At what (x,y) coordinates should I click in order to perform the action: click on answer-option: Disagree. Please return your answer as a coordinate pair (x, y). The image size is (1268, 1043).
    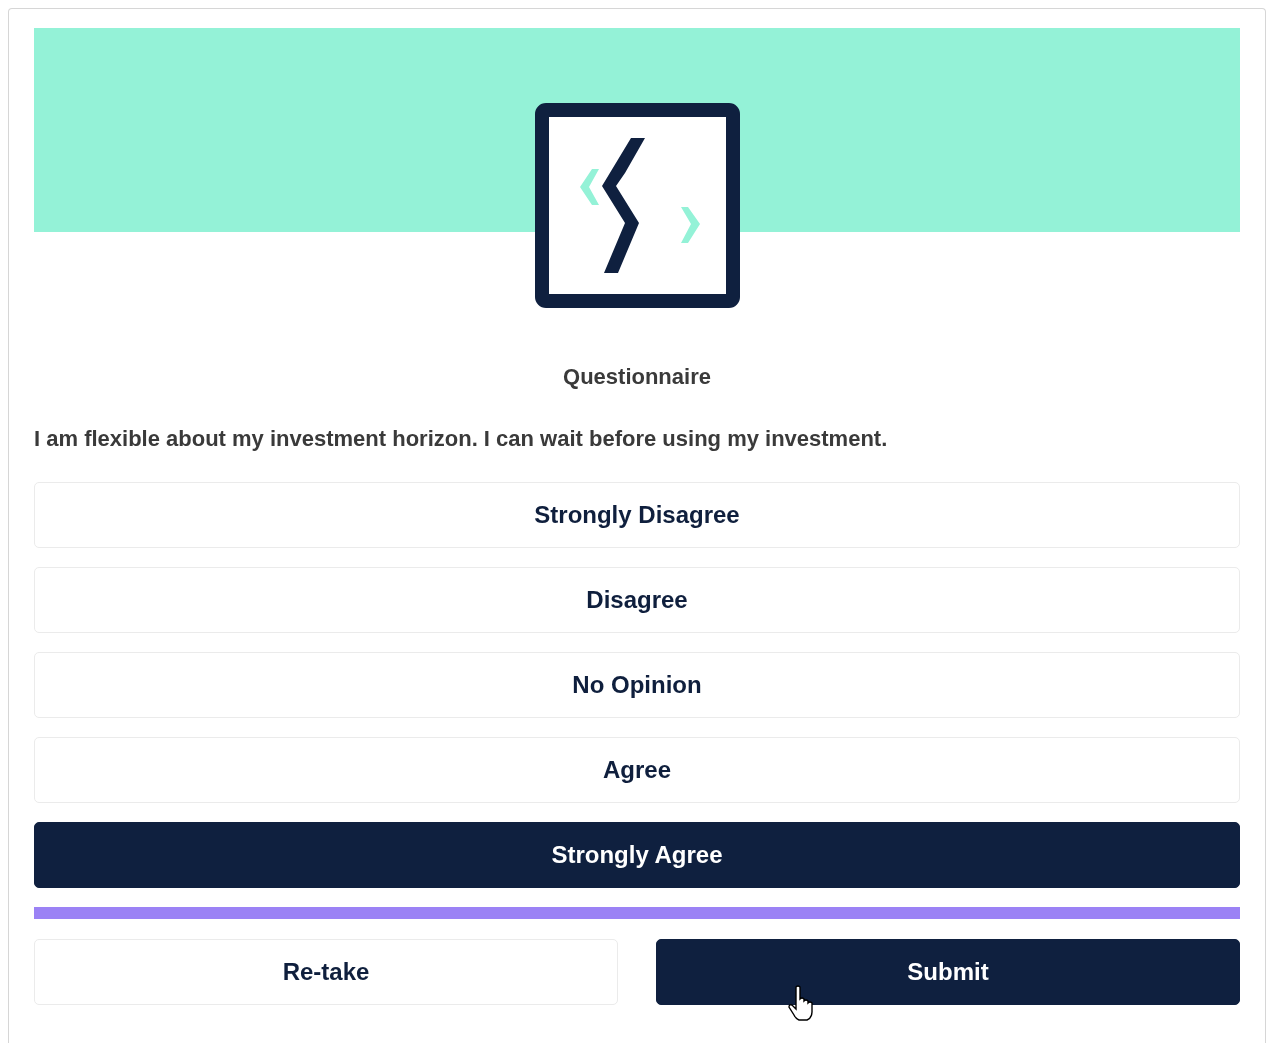
    Looking at the image, I should click on (637, 600).